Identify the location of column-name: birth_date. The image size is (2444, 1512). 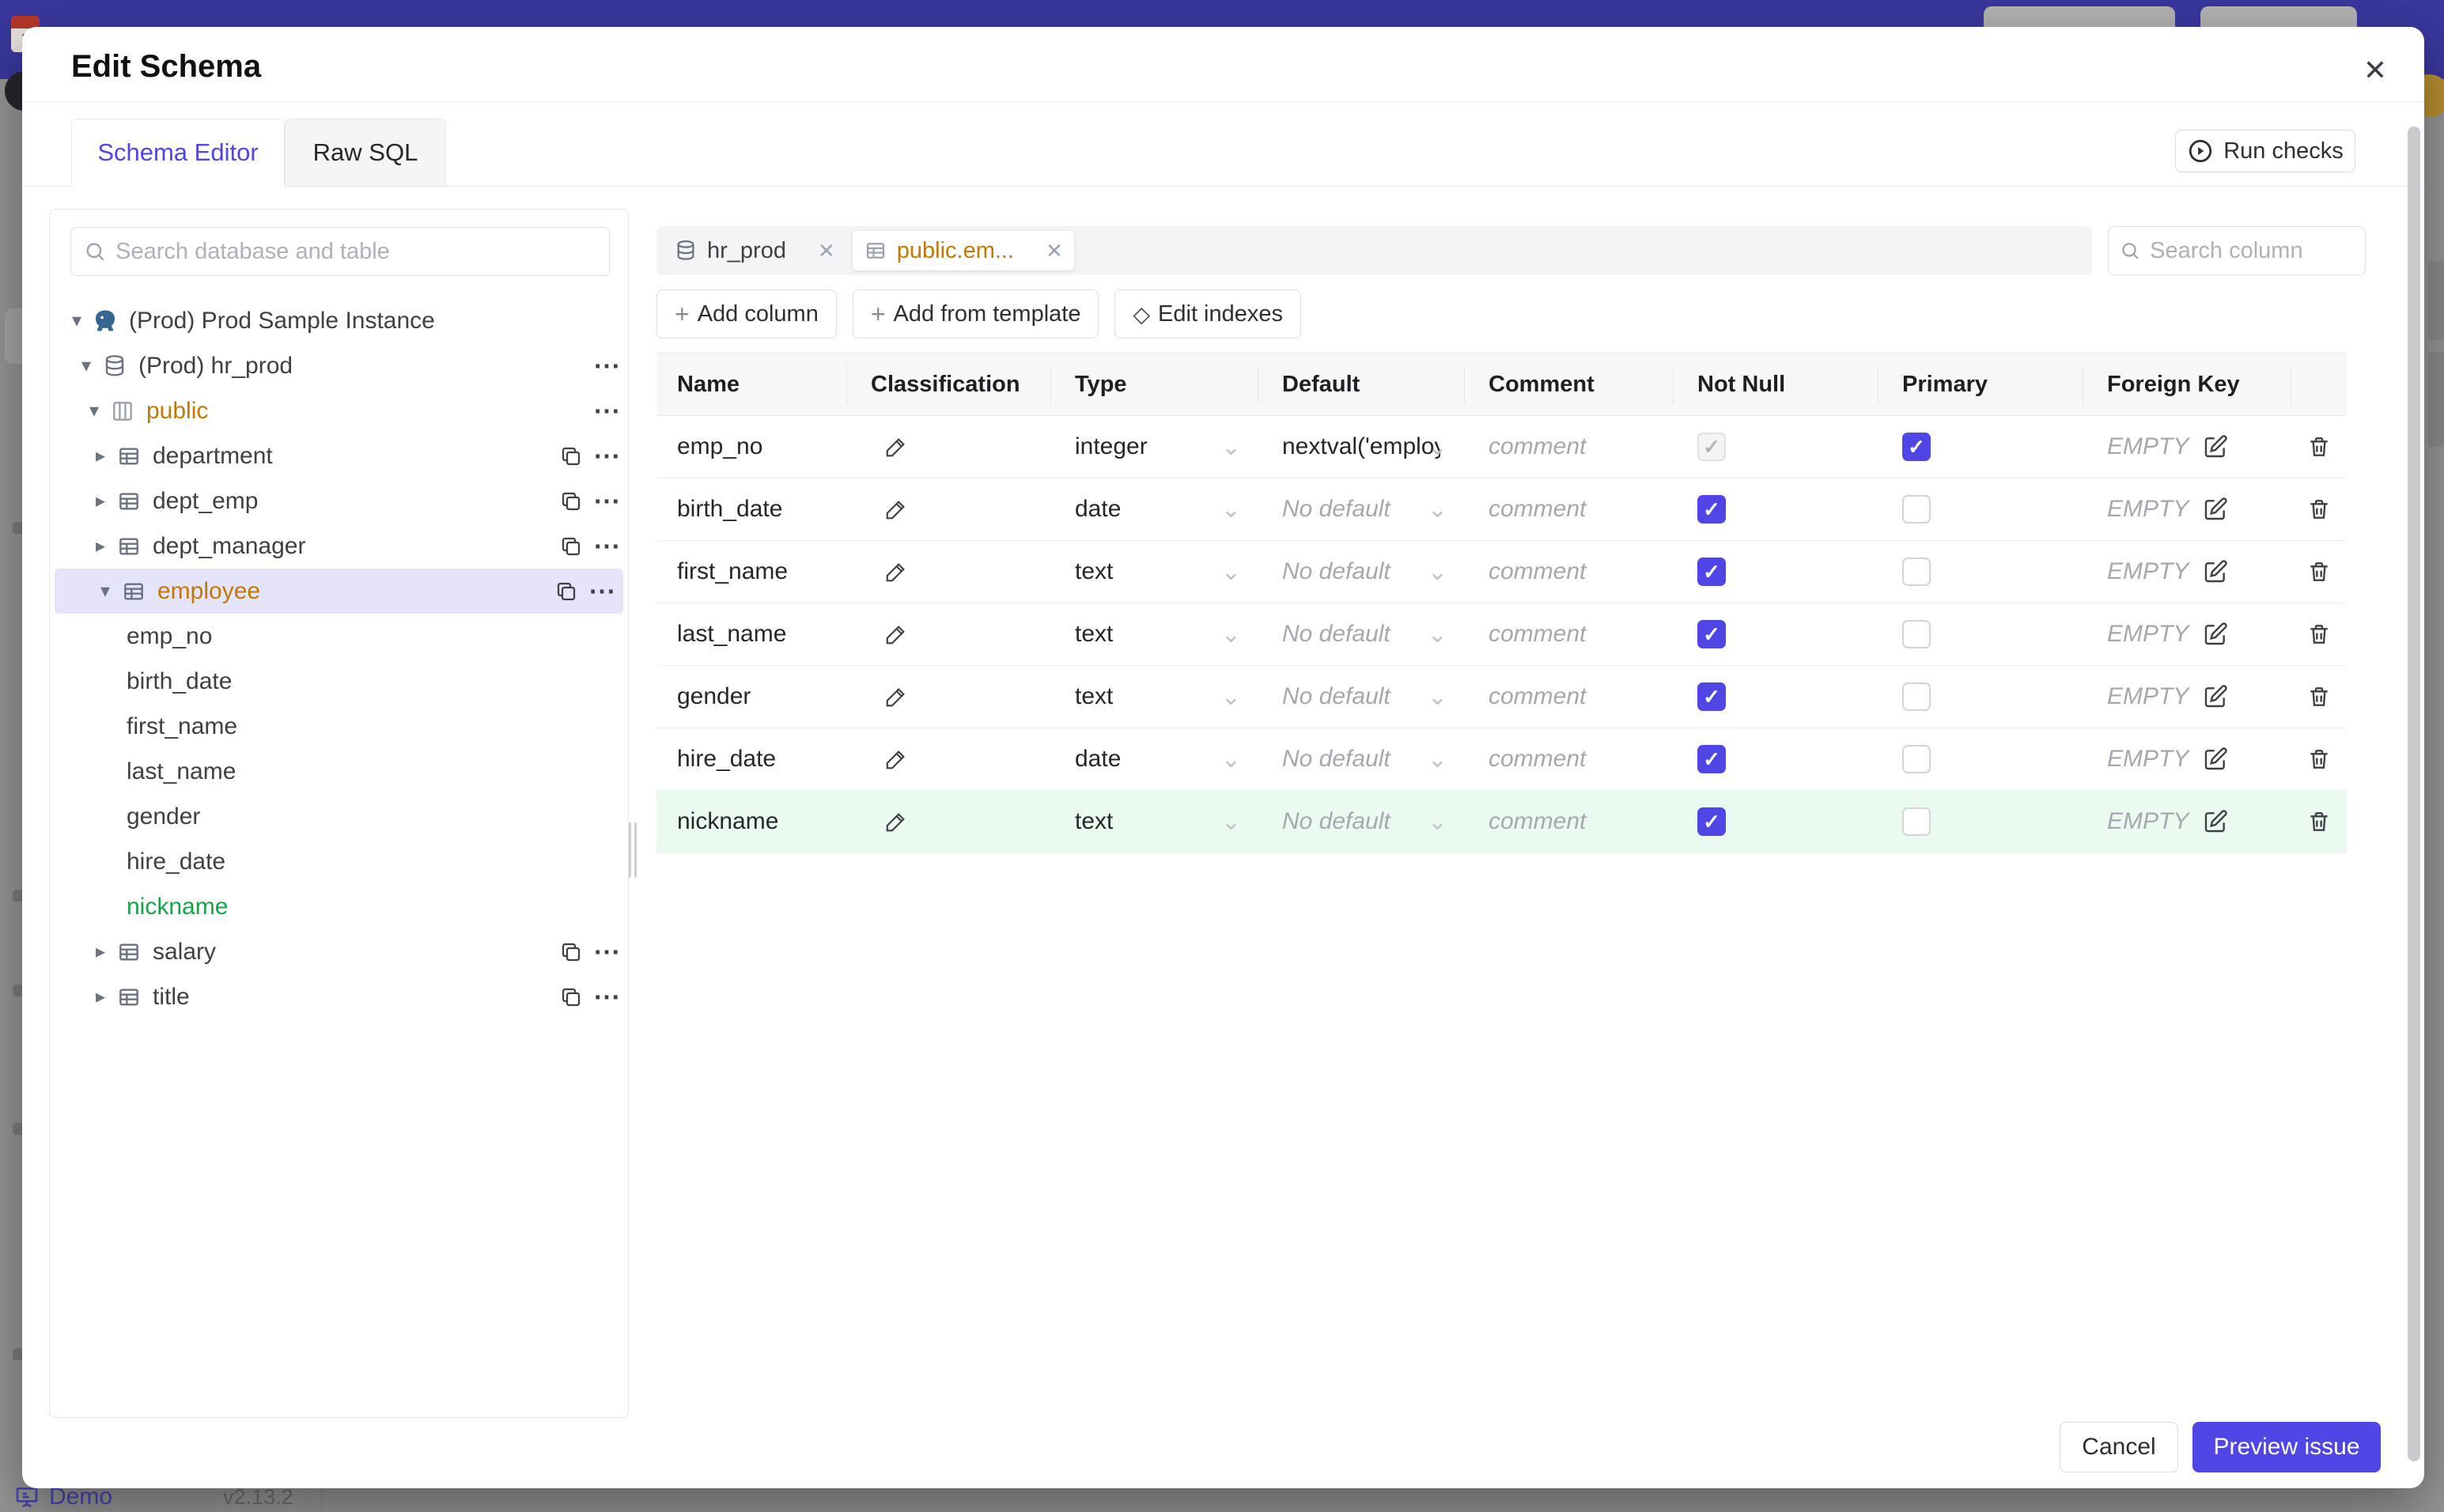
(751, 509).